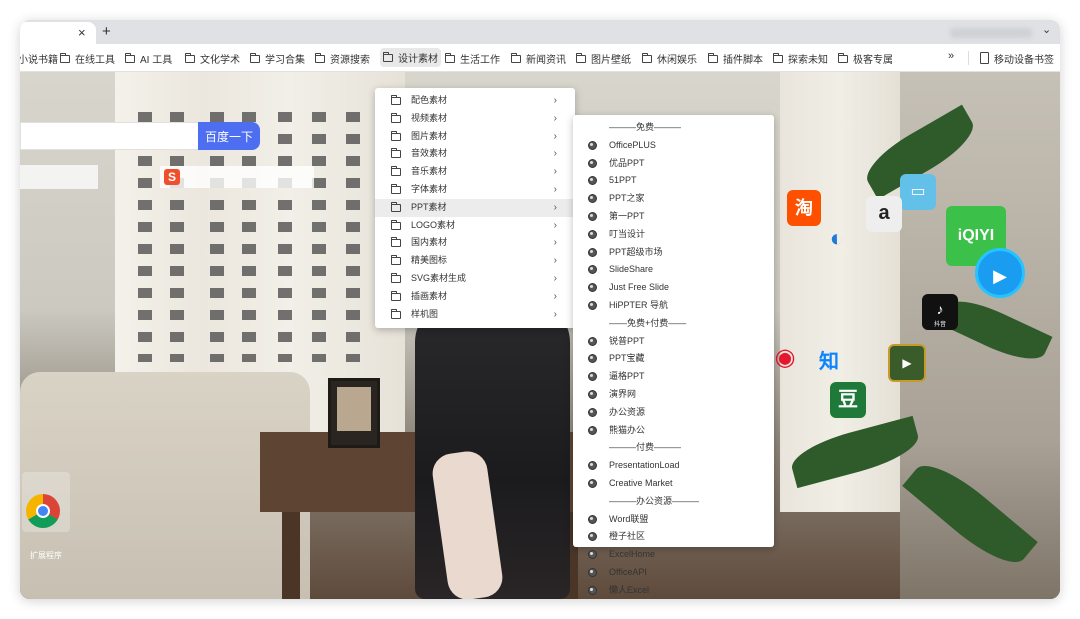 This screenshot has height=619, width=1080. I want to click on bilibili-icon: ▭, so click(918, 192).